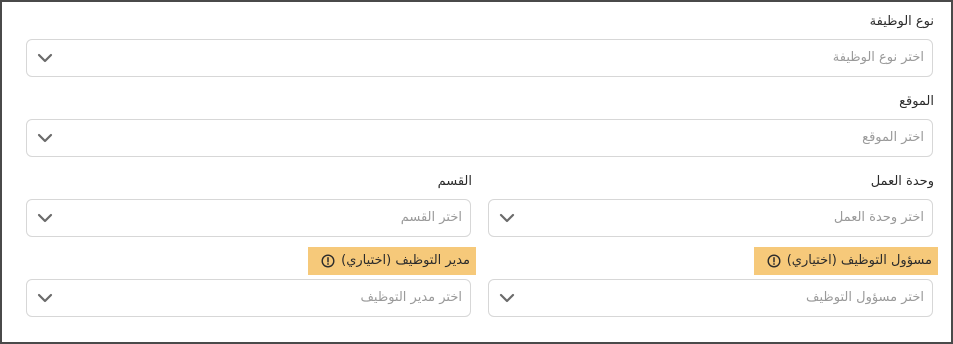 This screenshot has width=953, height=344. I want to click on hiring-manager-select: اختر مدير التوظيف, so click(248, 298).